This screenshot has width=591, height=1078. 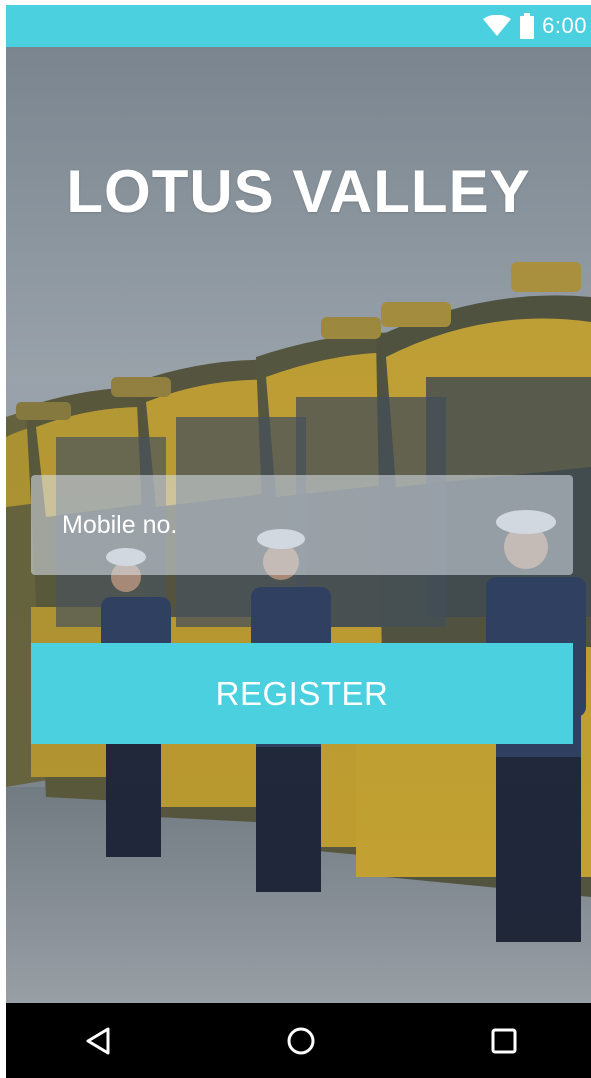 I want to click on status-icons: 6:00, so click(x=534, y=26).